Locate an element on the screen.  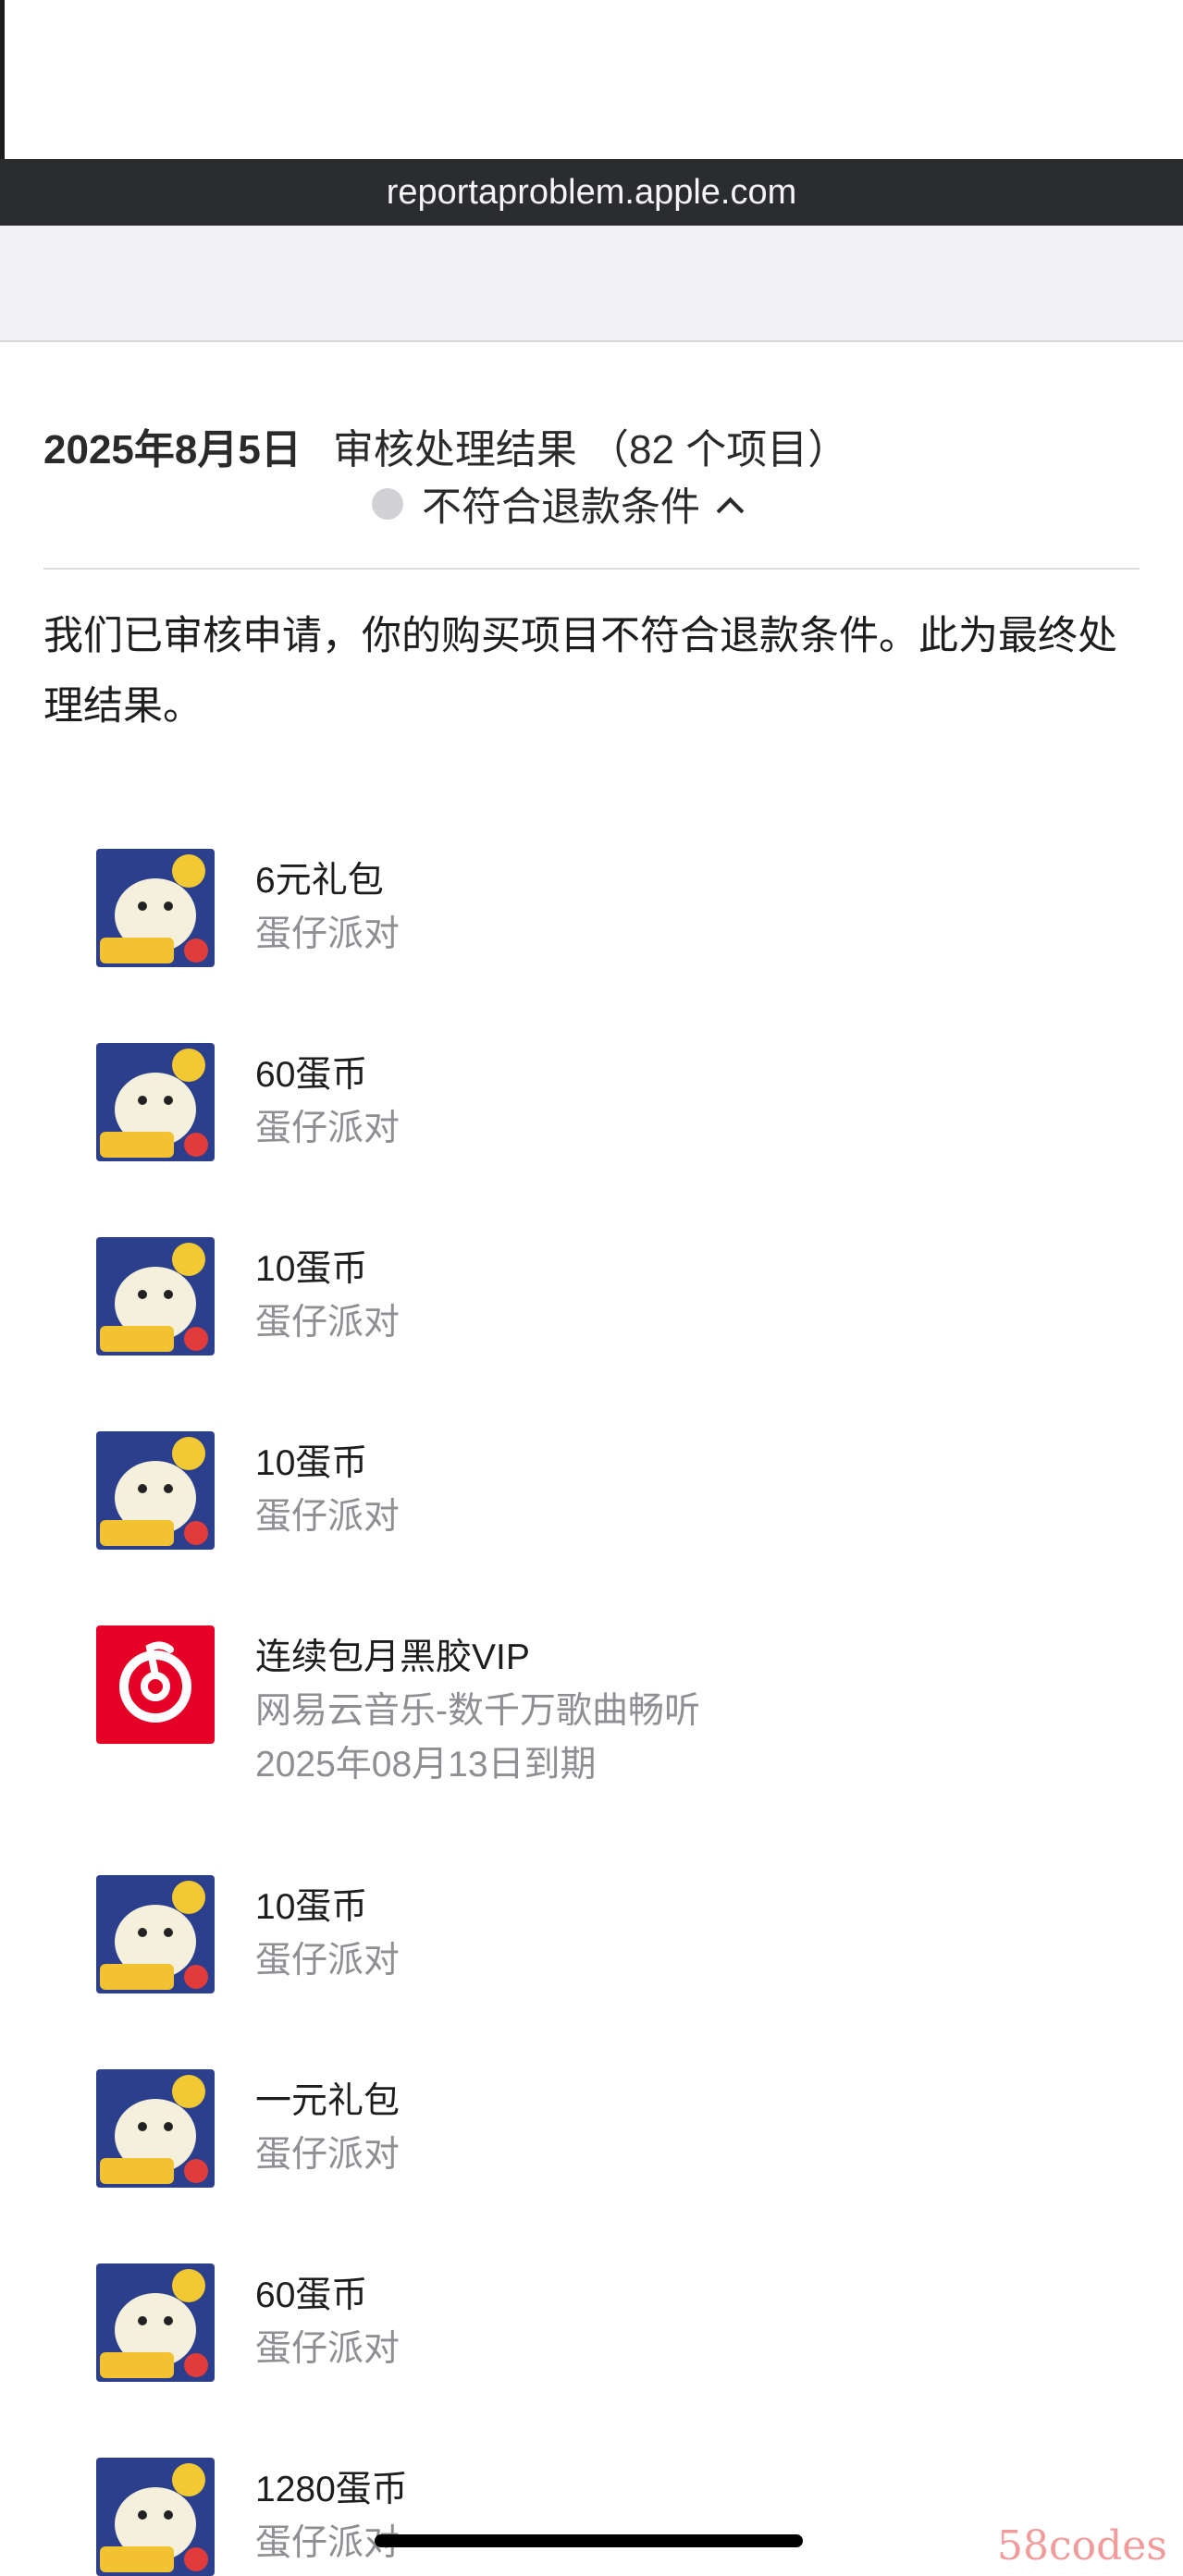
item-text: 6元礼包 蛋仔派对 is located at coordinates (327, 908).